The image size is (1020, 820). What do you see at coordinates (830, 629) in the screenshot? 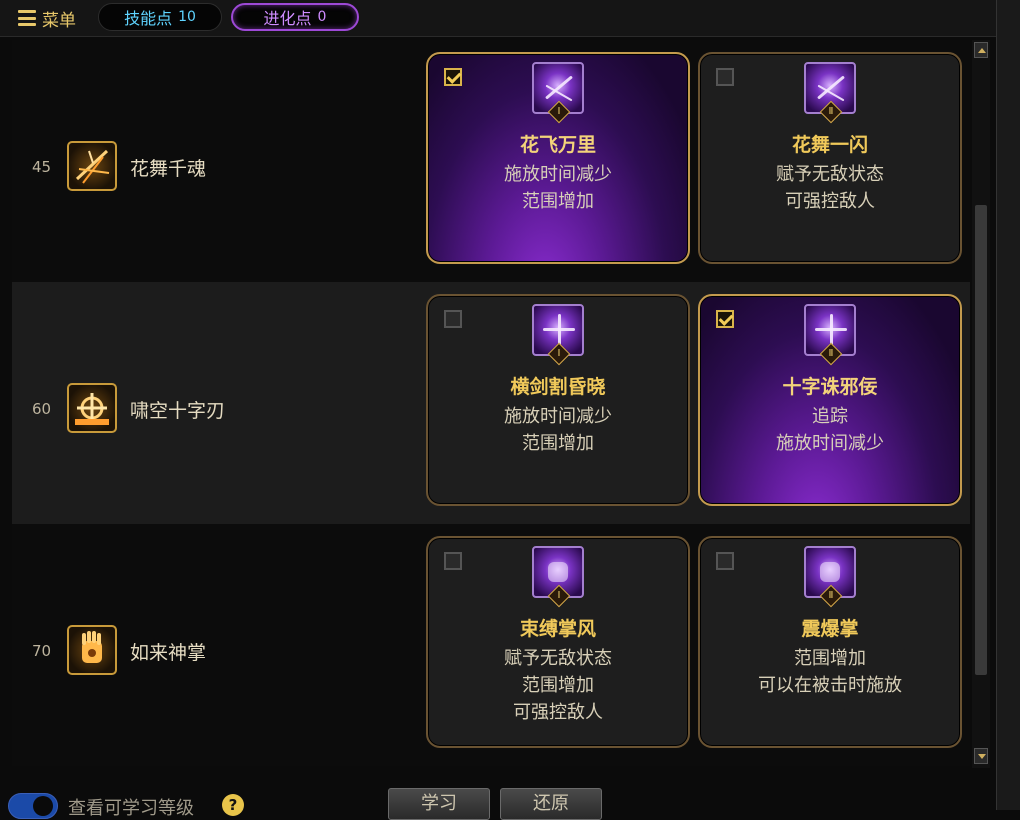
I see `card-title: 震爆掌` at bounding box center [830, 629].